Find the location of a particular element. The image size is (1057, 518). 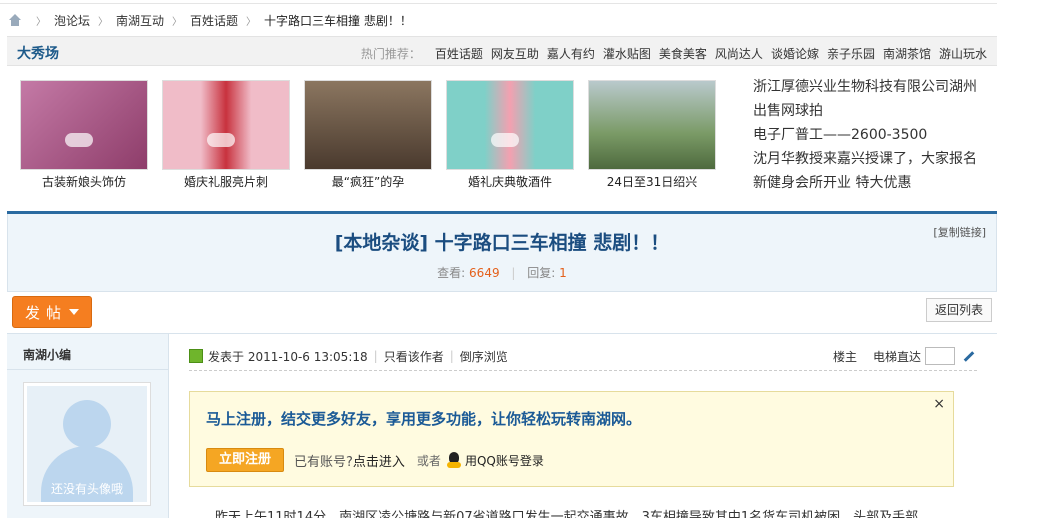

showcase-thumb: 24日至31日绍兴 is located at coordinates (652, 135).